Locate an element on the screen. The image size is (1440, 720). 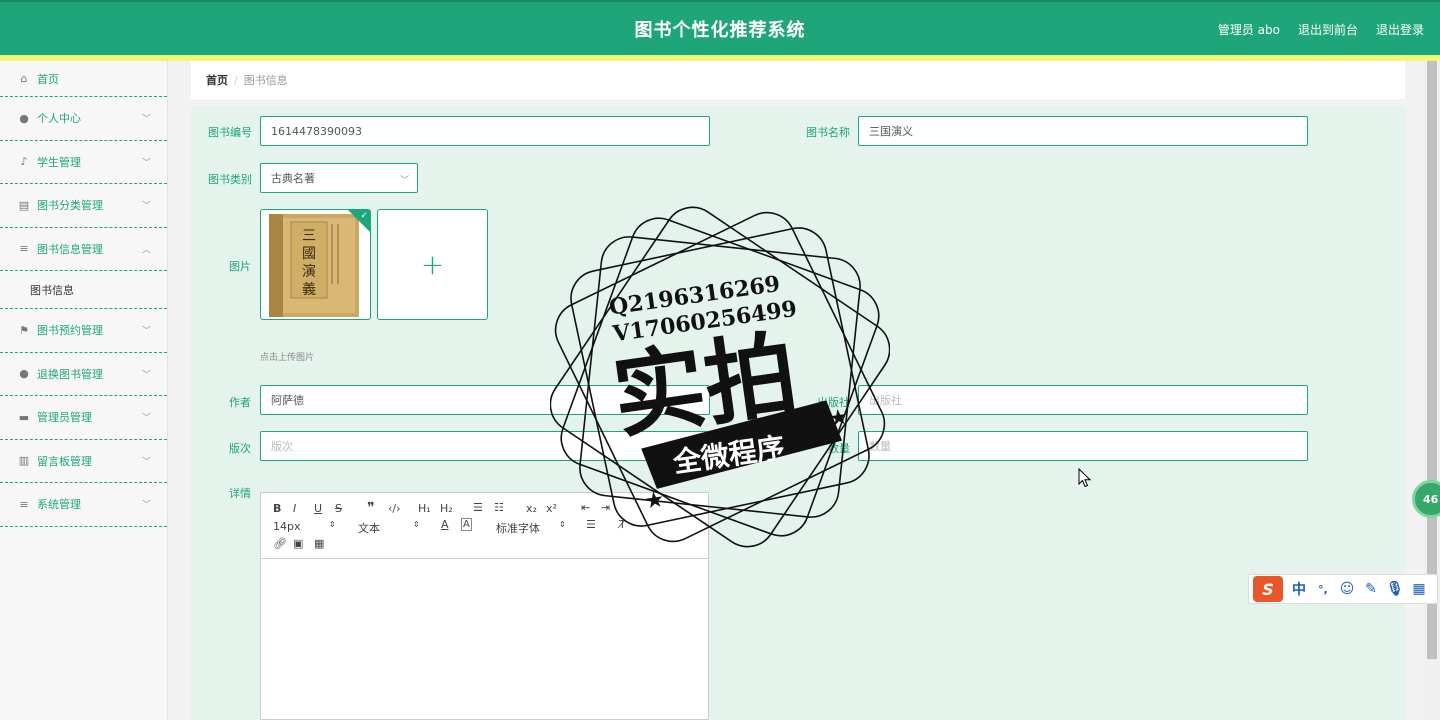
uploaded-image-thumb: 三 國 演 義 ✓ is located at coordinates (315, 264).